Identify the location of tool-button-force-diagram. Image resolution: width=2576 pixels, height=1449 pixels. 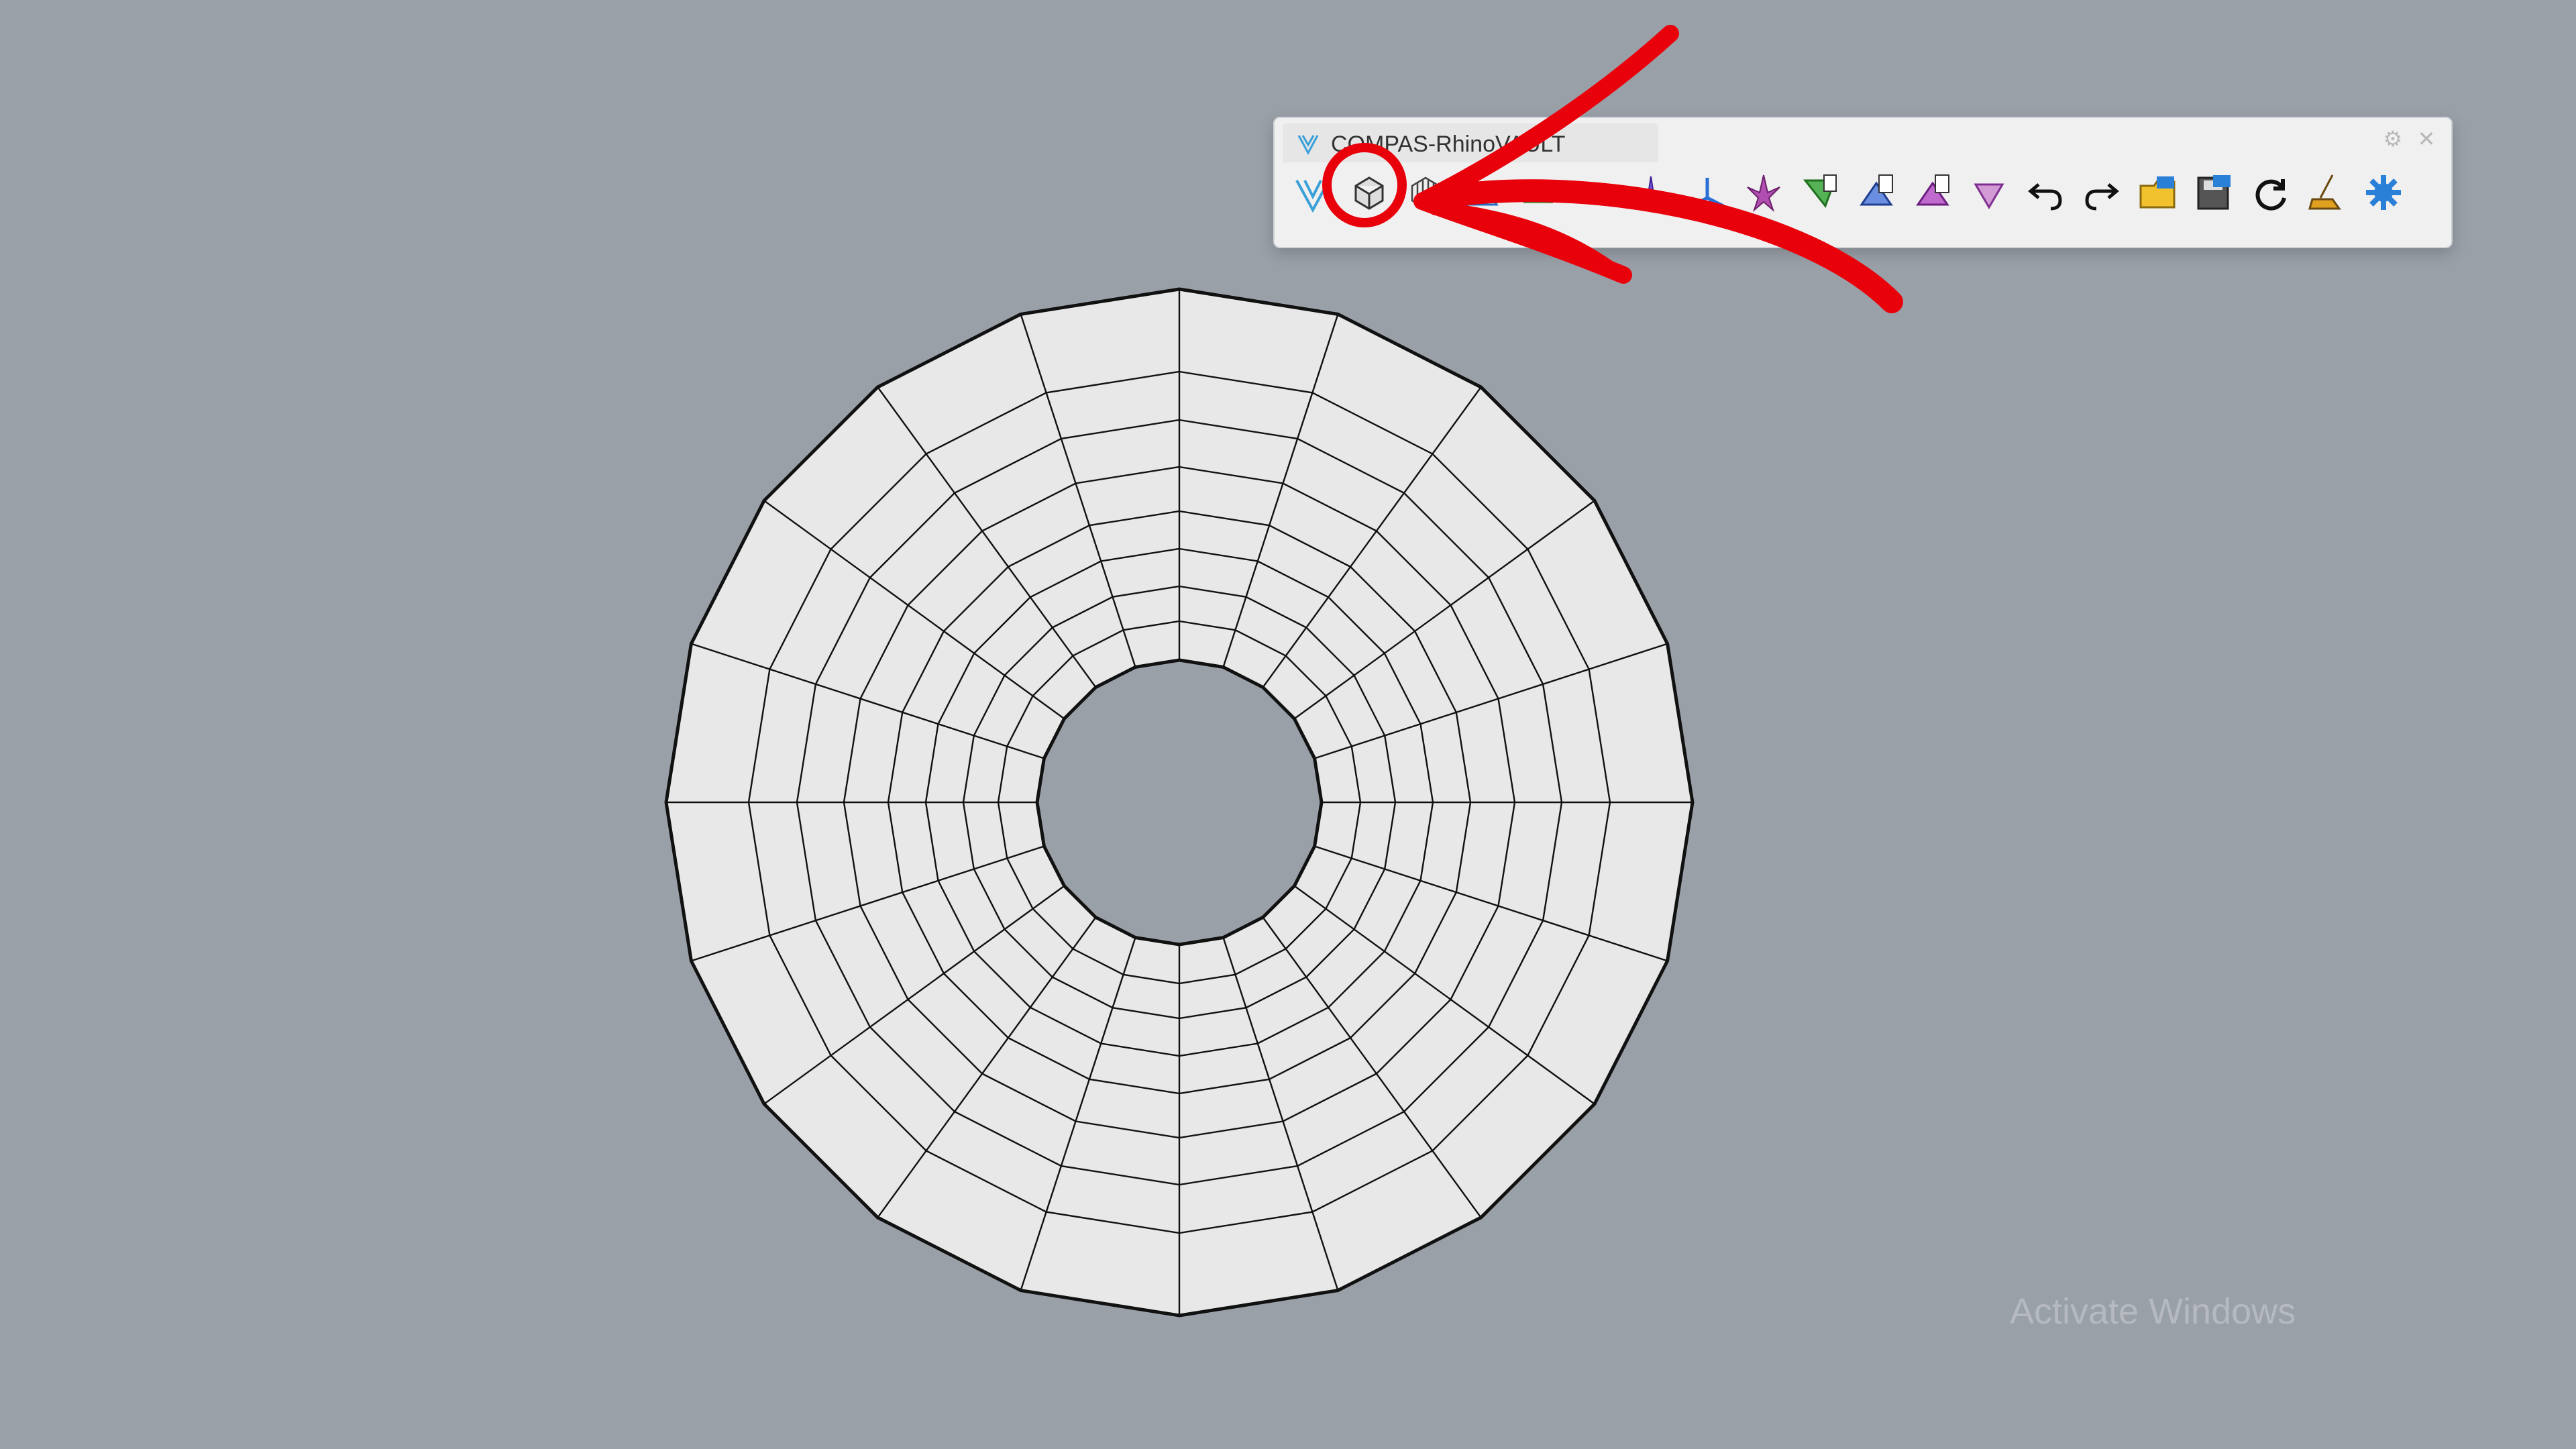
(1707, 192).